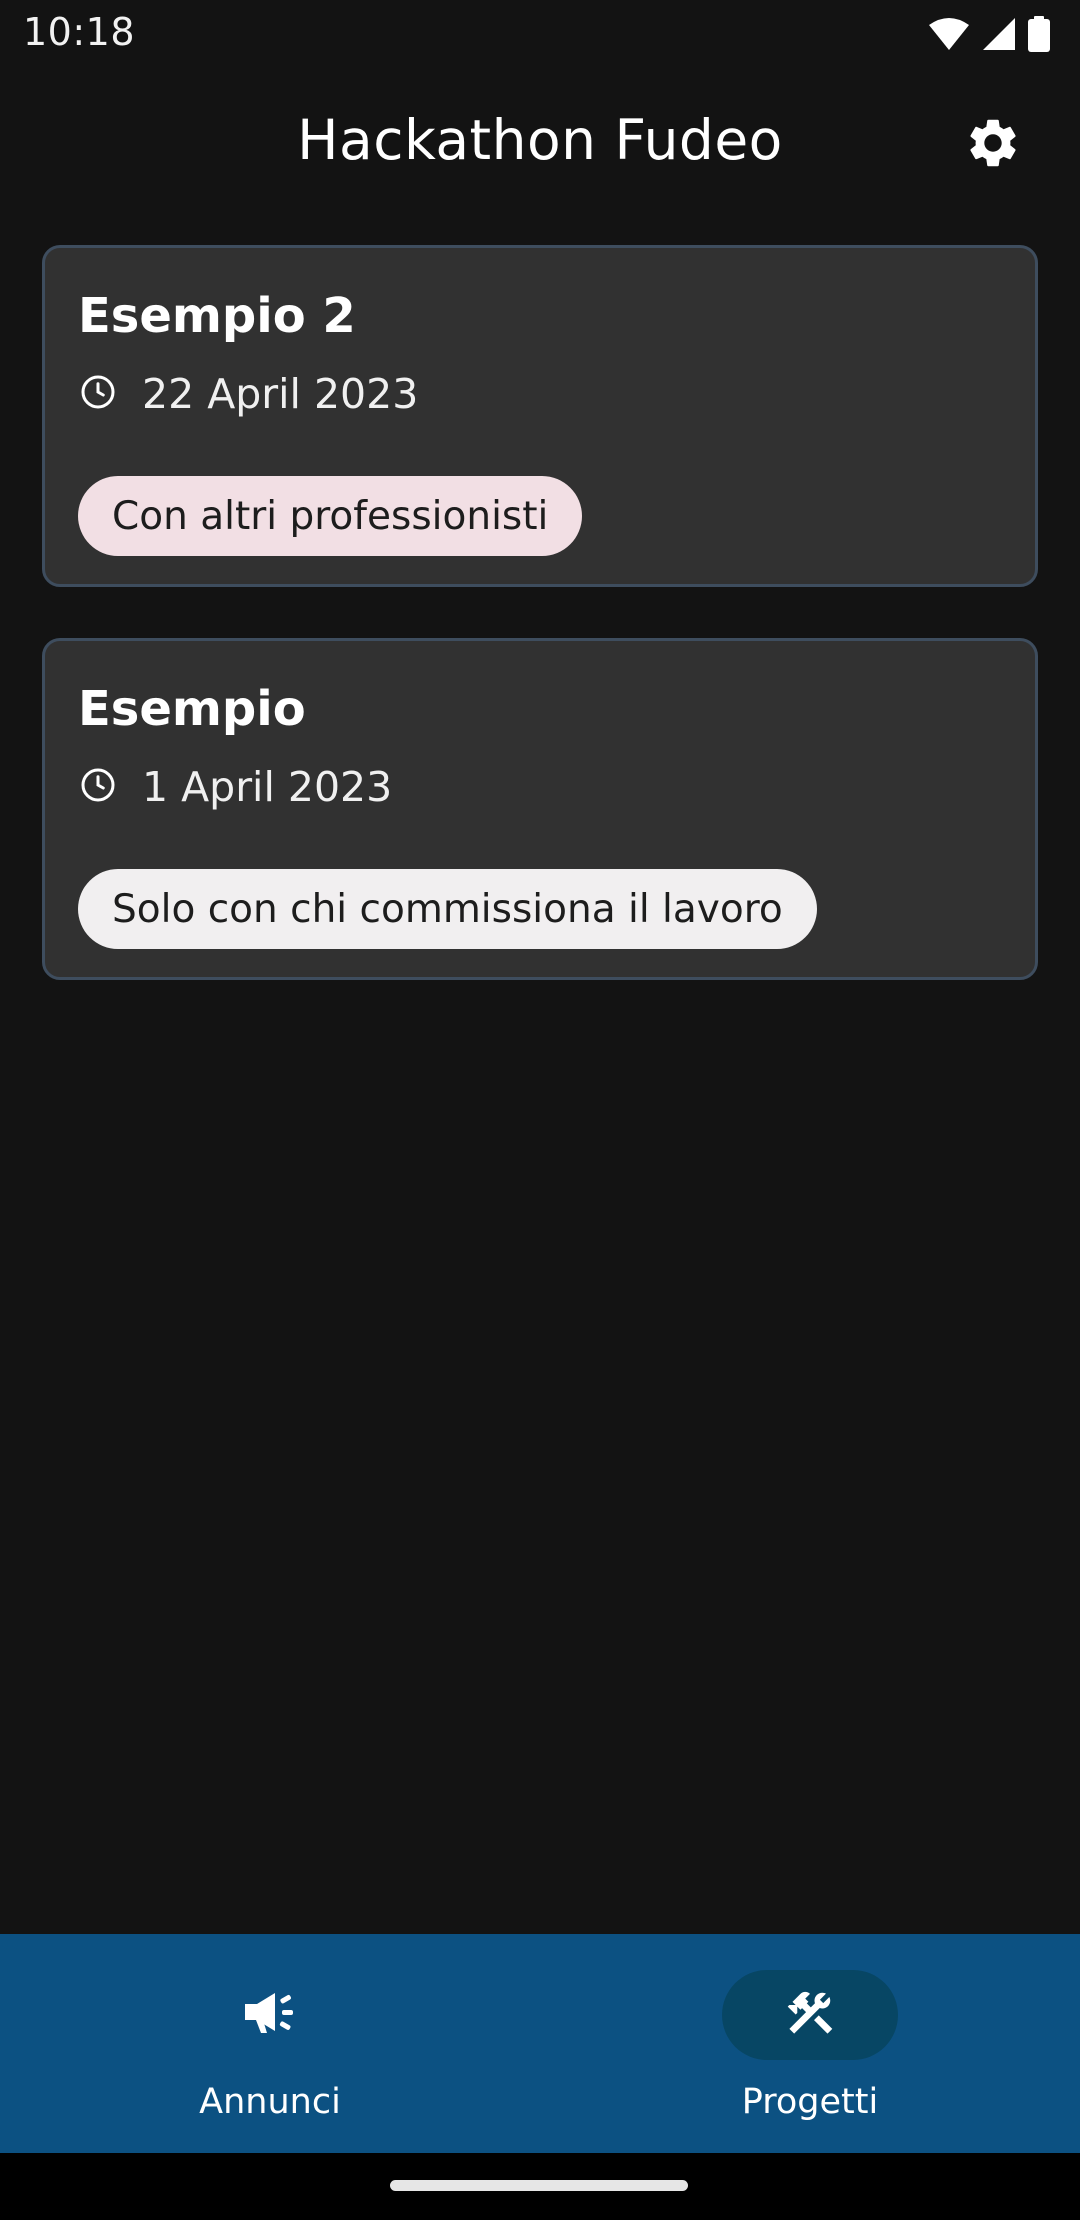 This screenshot has width=1080, height=2220. I want to click on collaboration-chip: Solo con chi commissiona il lavoro, so click(447, 909).